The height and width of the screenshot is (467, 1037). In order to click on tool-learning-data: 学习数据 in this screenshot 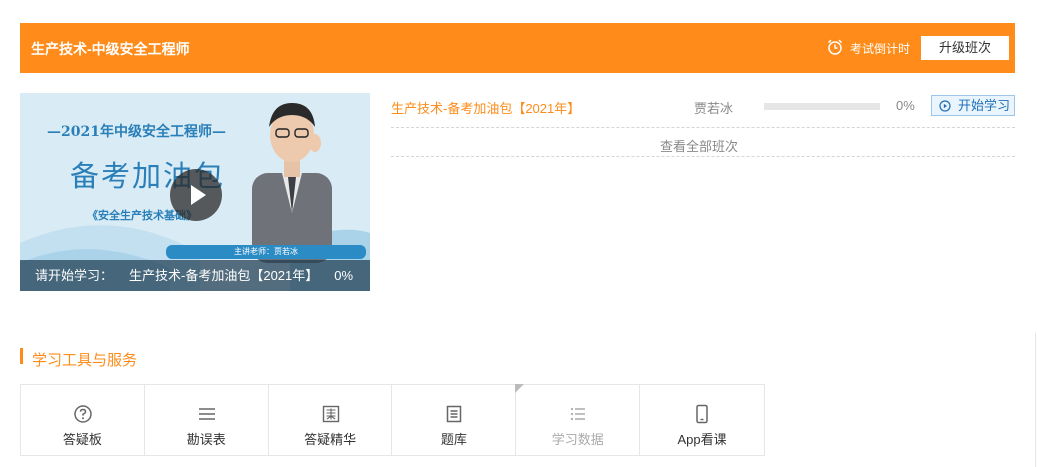, I will do `click(578, 419)`.